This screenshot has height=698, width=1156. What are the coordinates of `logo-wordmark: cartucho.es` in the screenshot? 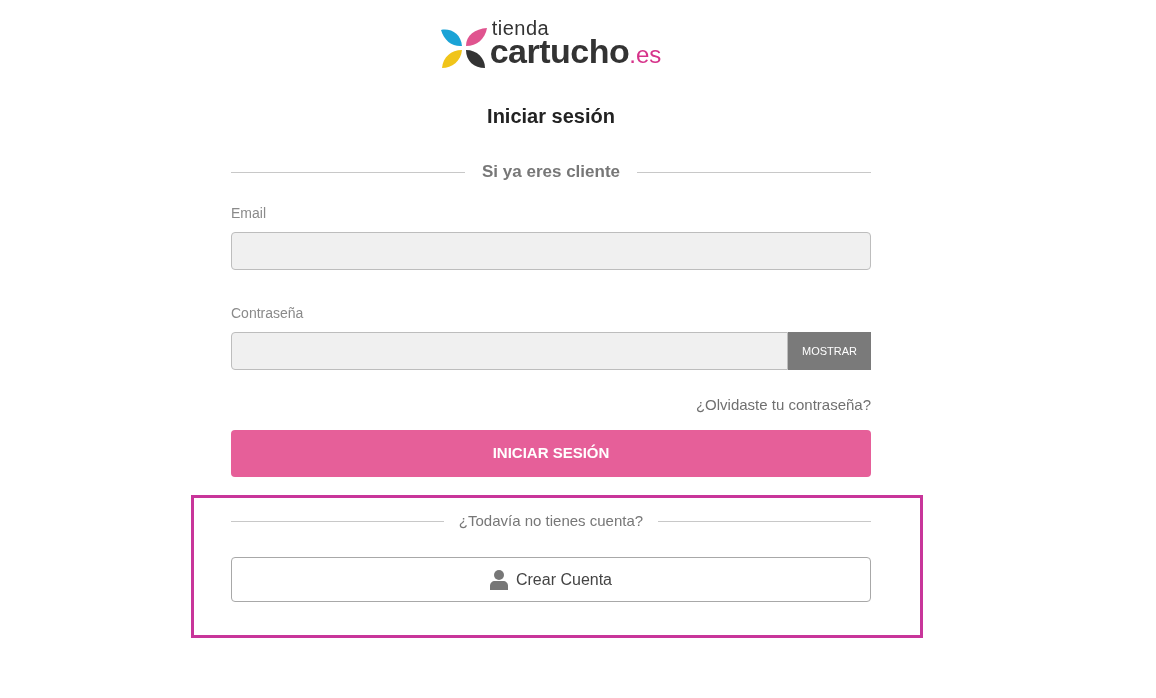 It's located at (575, 53).